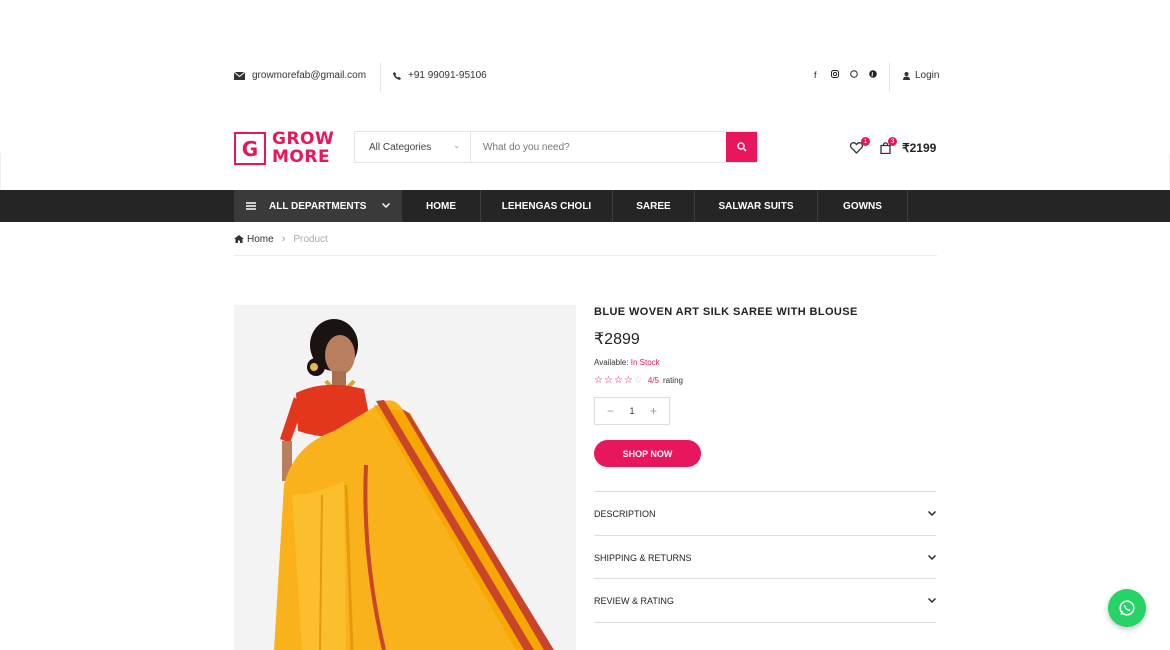  I want to click on pinterest-icon, so click(873, 75).